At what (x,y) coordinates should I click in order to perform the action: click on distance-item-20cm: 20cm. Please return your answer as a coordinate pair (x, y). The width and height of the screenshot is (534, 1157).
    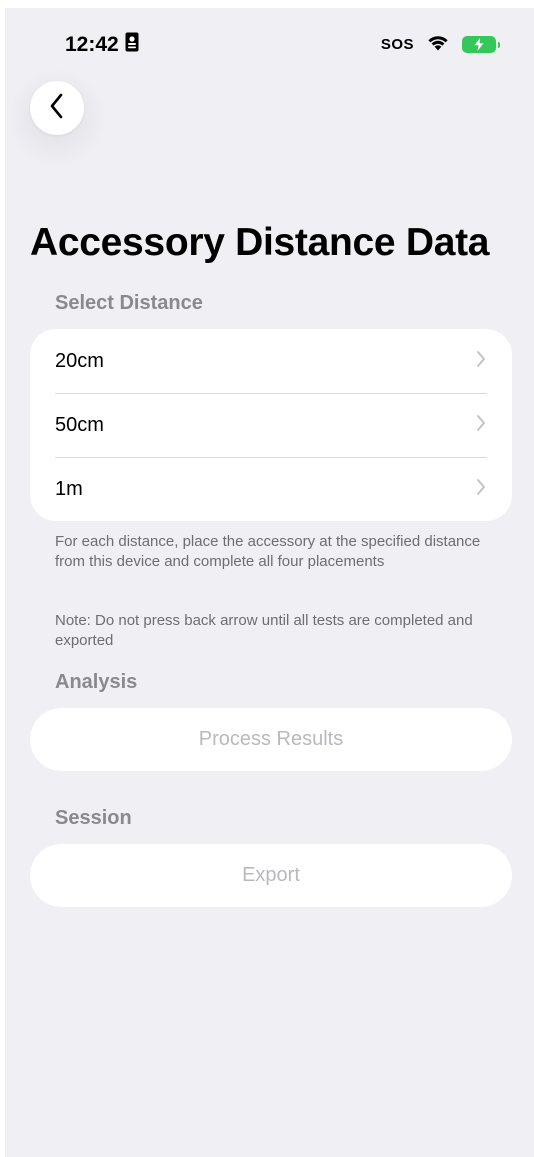
    Looking at the image, I should click on (271, 361).